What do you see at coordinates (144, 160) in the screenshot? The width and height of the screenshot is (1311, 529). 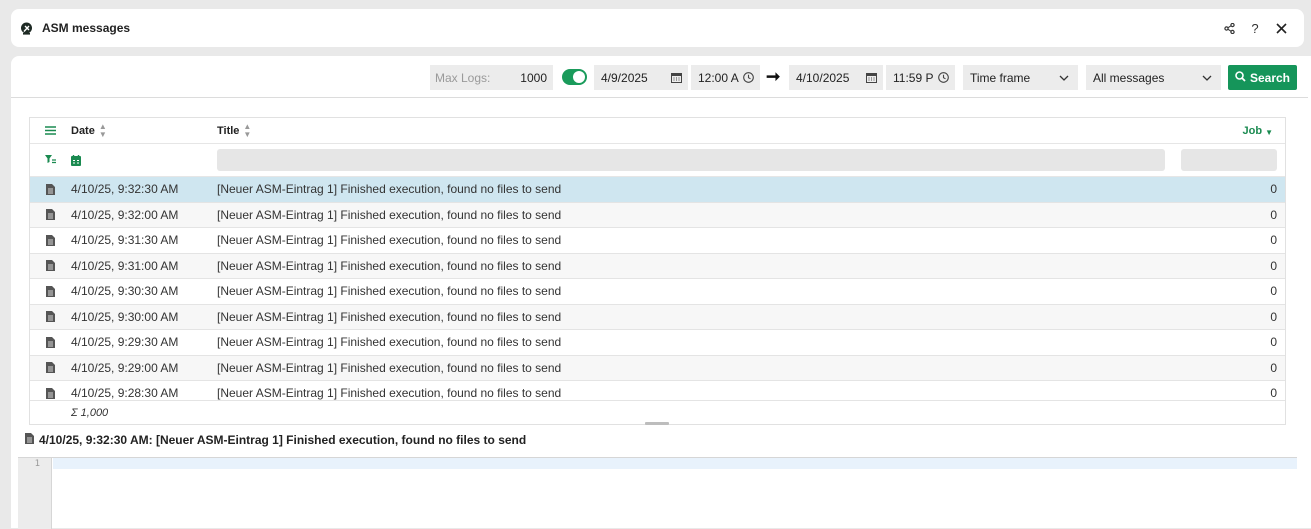 I see `date-filter-button` at bounding box center [144, 160].